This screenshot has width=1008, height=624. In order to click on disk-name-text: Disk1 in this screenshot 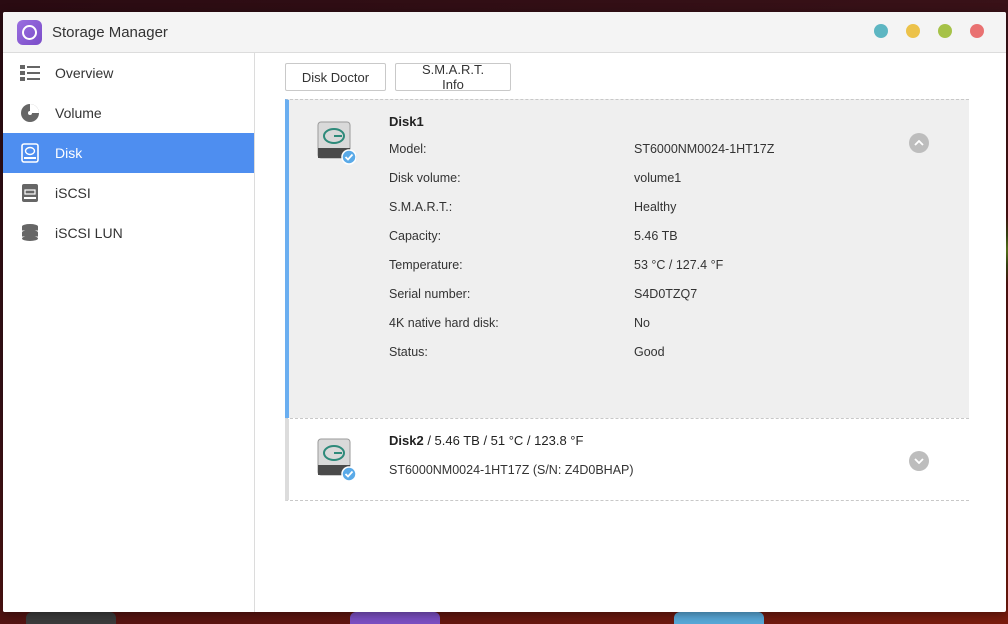, I will do `click(406, 121)`.